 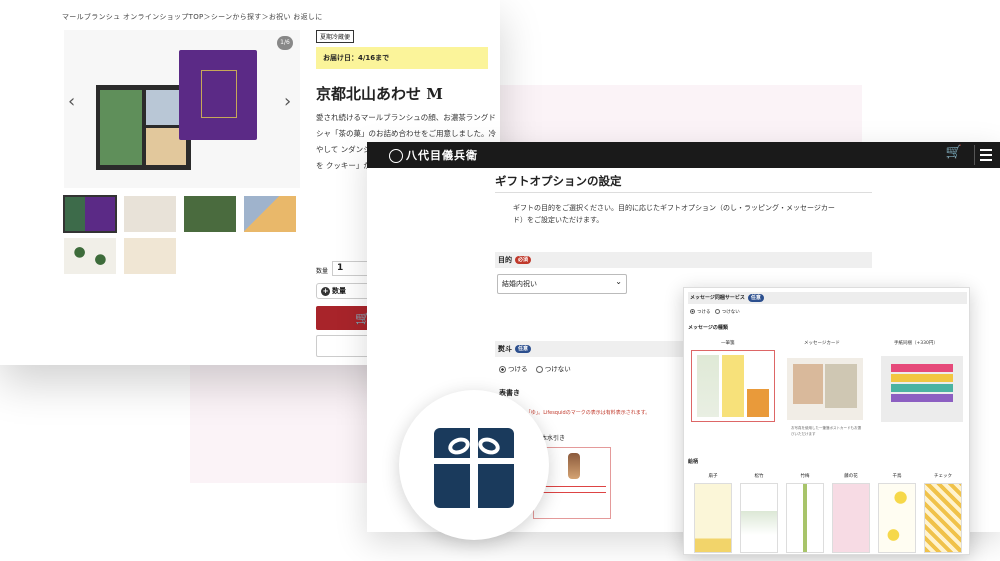 I want to click on noshi-option-no-label: つけない, so click(x=557, y=369).